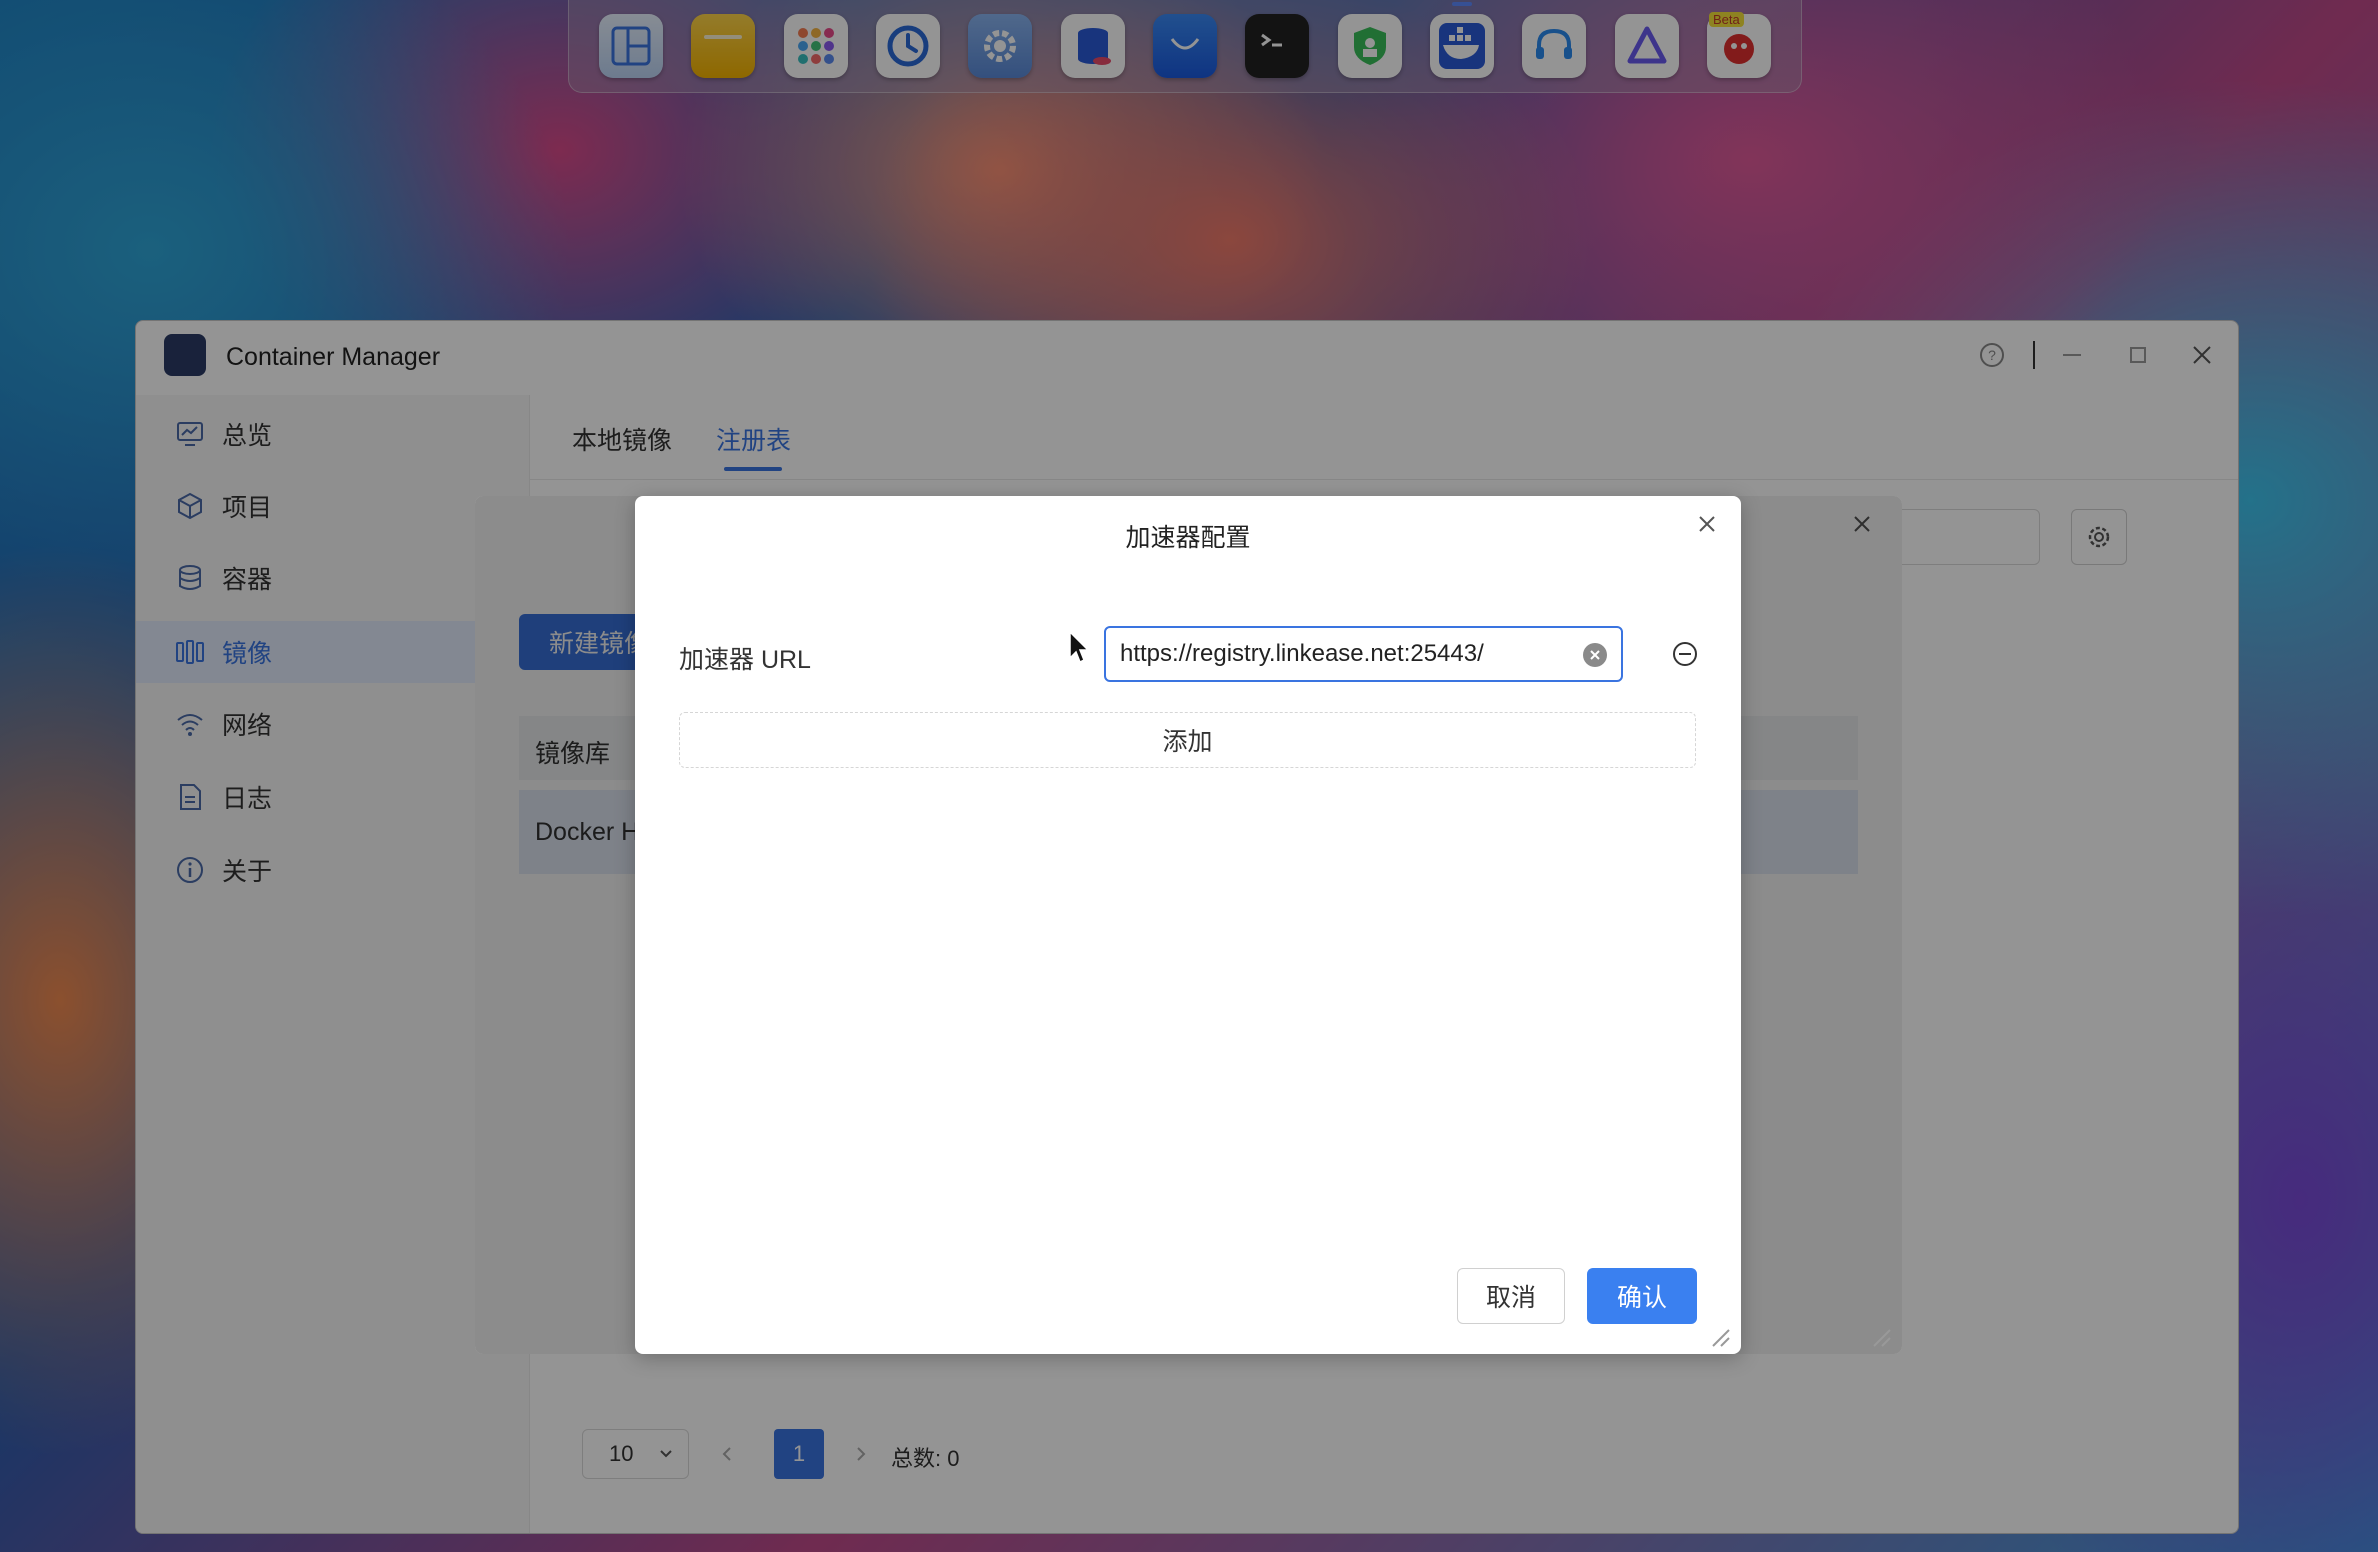  Describe the element at coordinates (1707, 524) in the screenshot. I see `close-icon` at that location.